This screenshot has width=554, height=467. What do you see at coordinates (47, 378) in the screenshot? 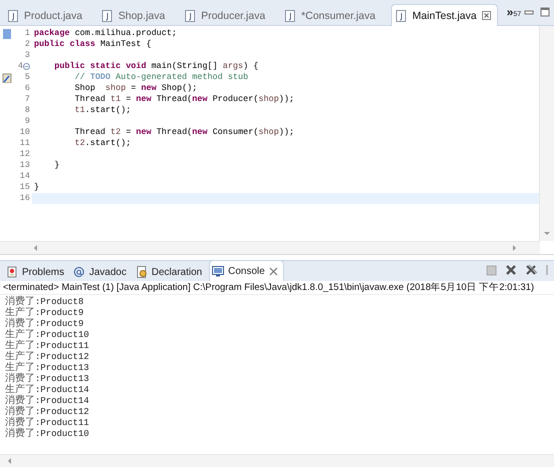
I see `console-line: 消费了:Product13` at bounding box center [47, 378].